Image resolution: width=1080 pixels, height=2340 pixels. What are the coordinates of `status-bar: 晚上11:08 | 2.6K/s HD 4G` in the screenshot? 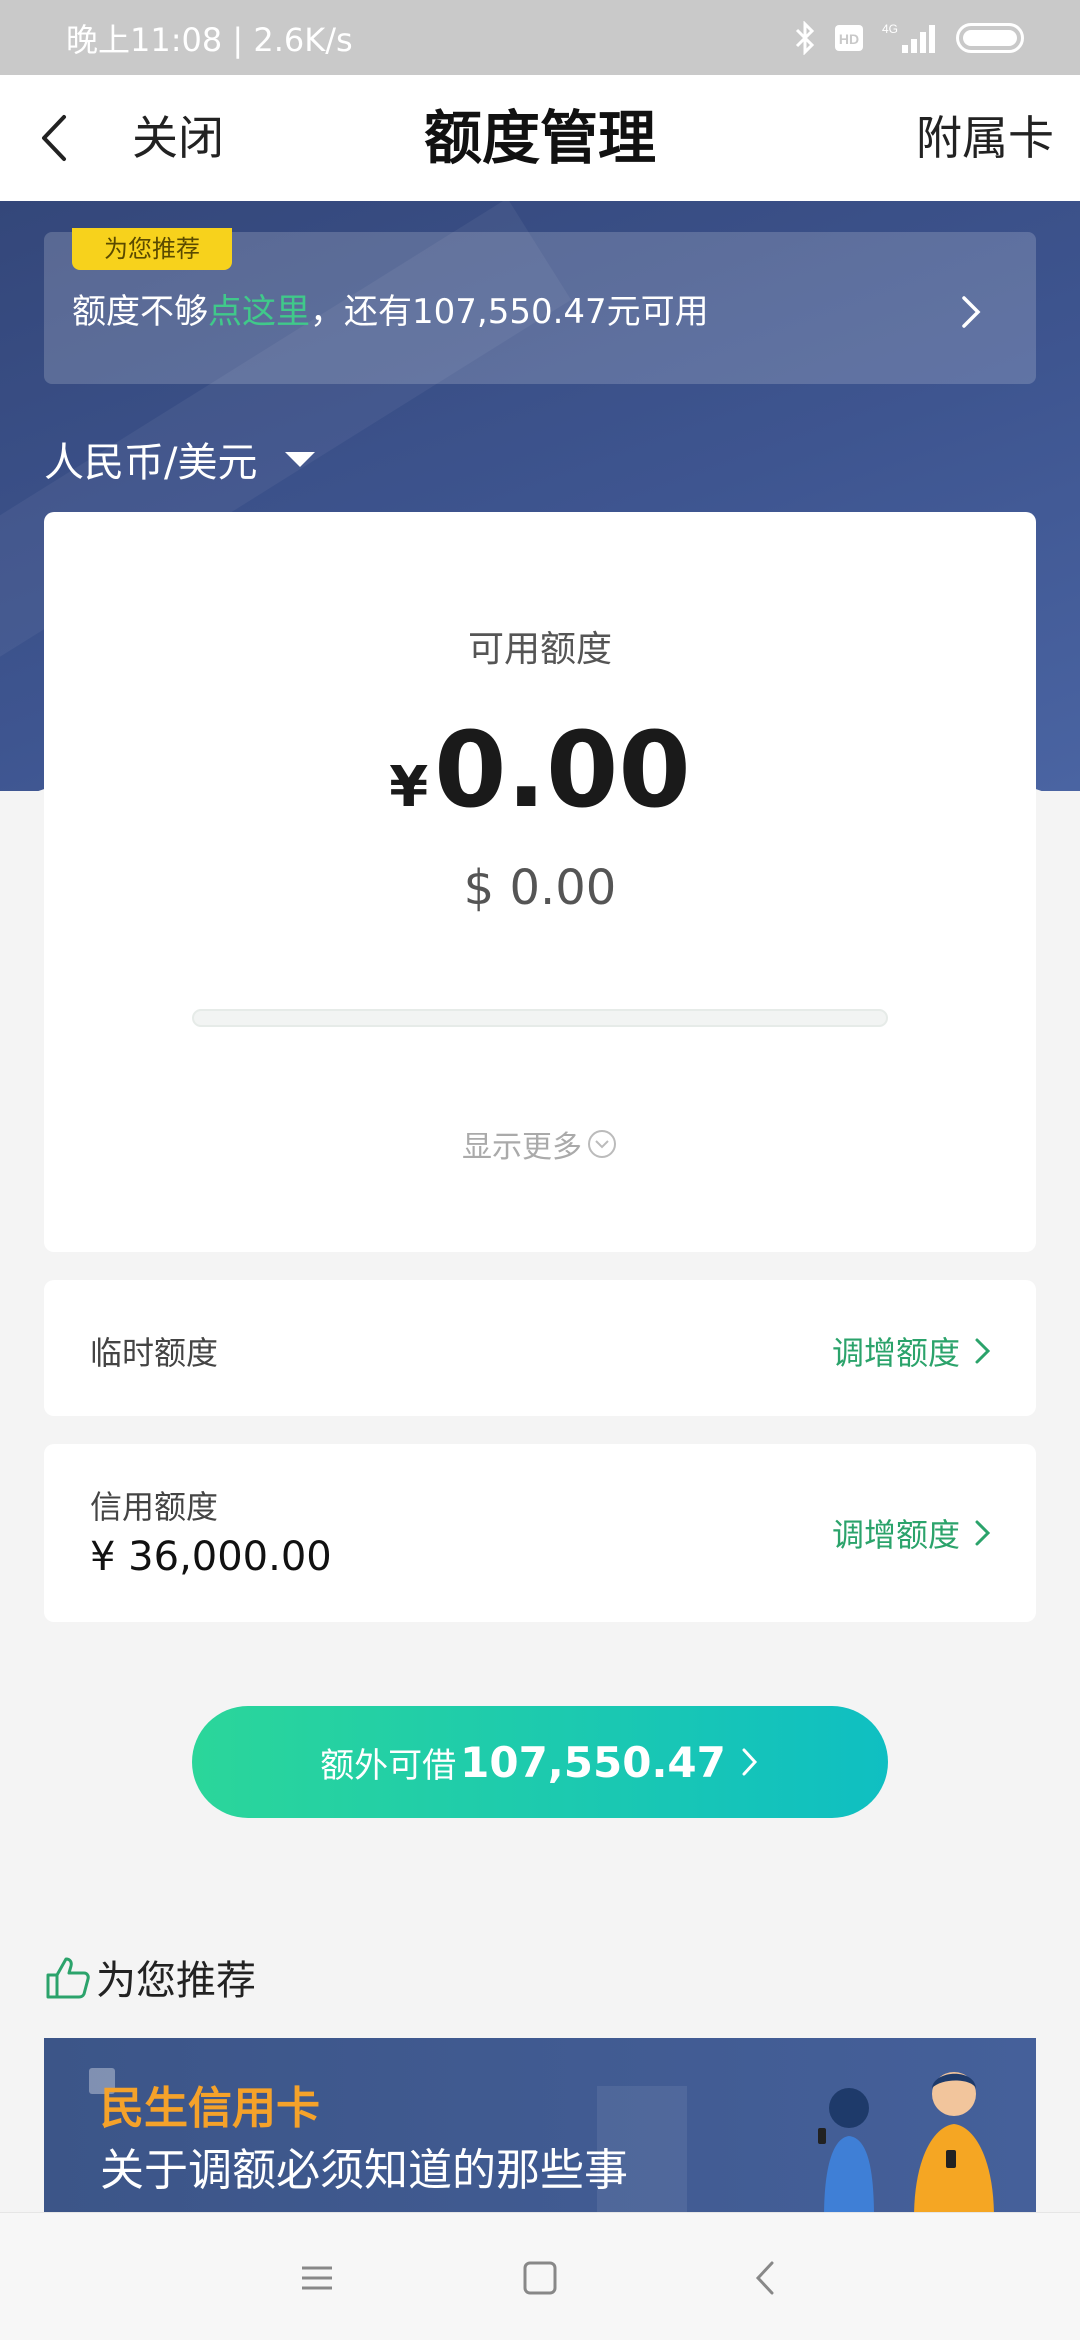 It's located at (540, 37).